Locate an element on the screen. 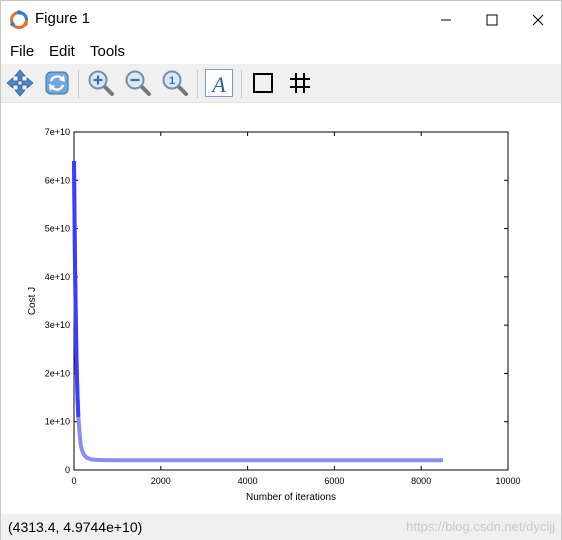  octave-app-icon is located at coordinates (19, 19).